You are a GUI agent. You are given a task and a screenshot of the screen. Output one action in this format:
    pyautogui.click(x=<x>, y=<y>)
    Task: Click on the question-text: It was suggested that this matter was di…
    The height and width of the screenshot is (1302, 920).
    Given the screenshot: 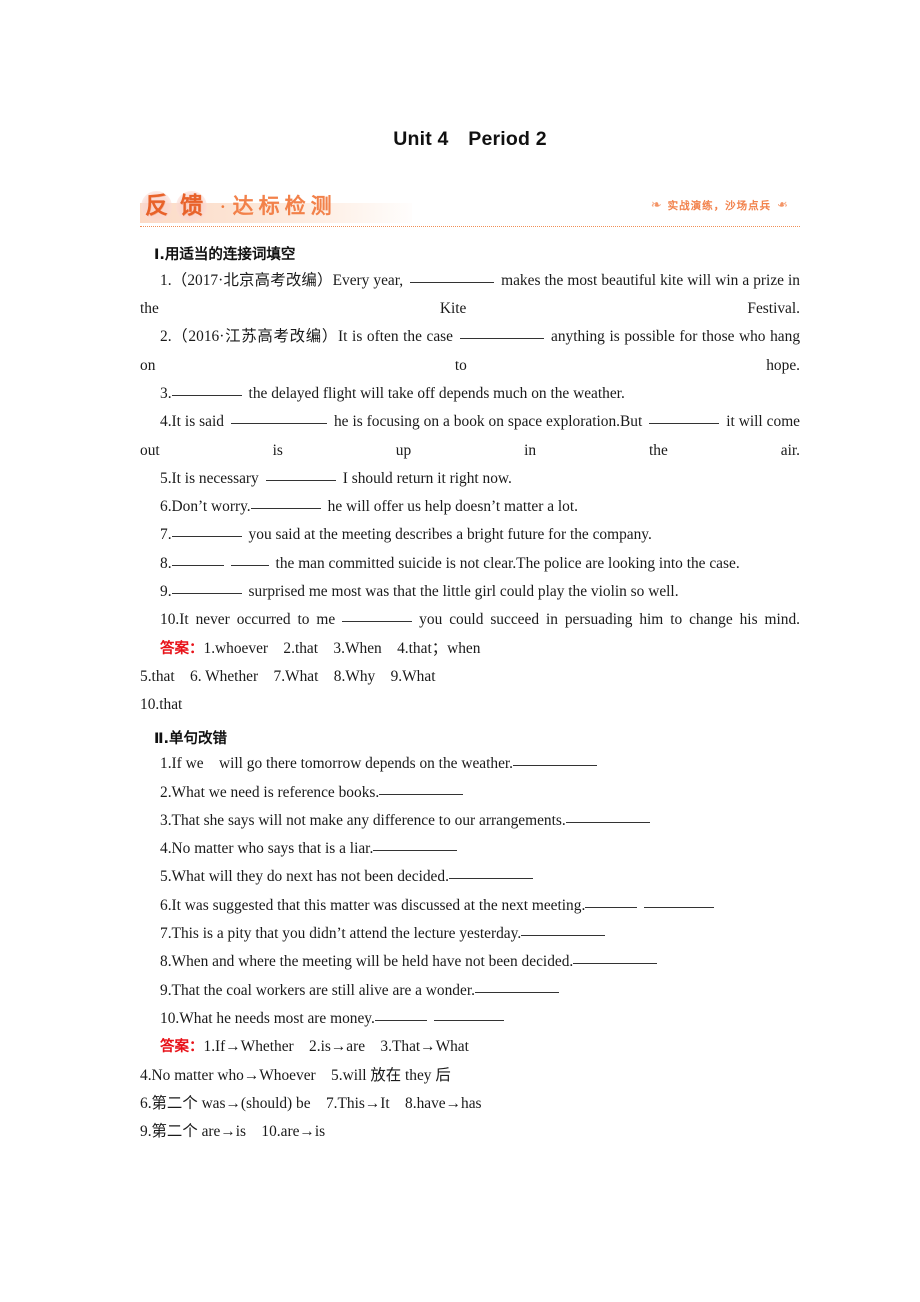 What is the action you would take?
    pyautogui.click(x=378, y=905)
    